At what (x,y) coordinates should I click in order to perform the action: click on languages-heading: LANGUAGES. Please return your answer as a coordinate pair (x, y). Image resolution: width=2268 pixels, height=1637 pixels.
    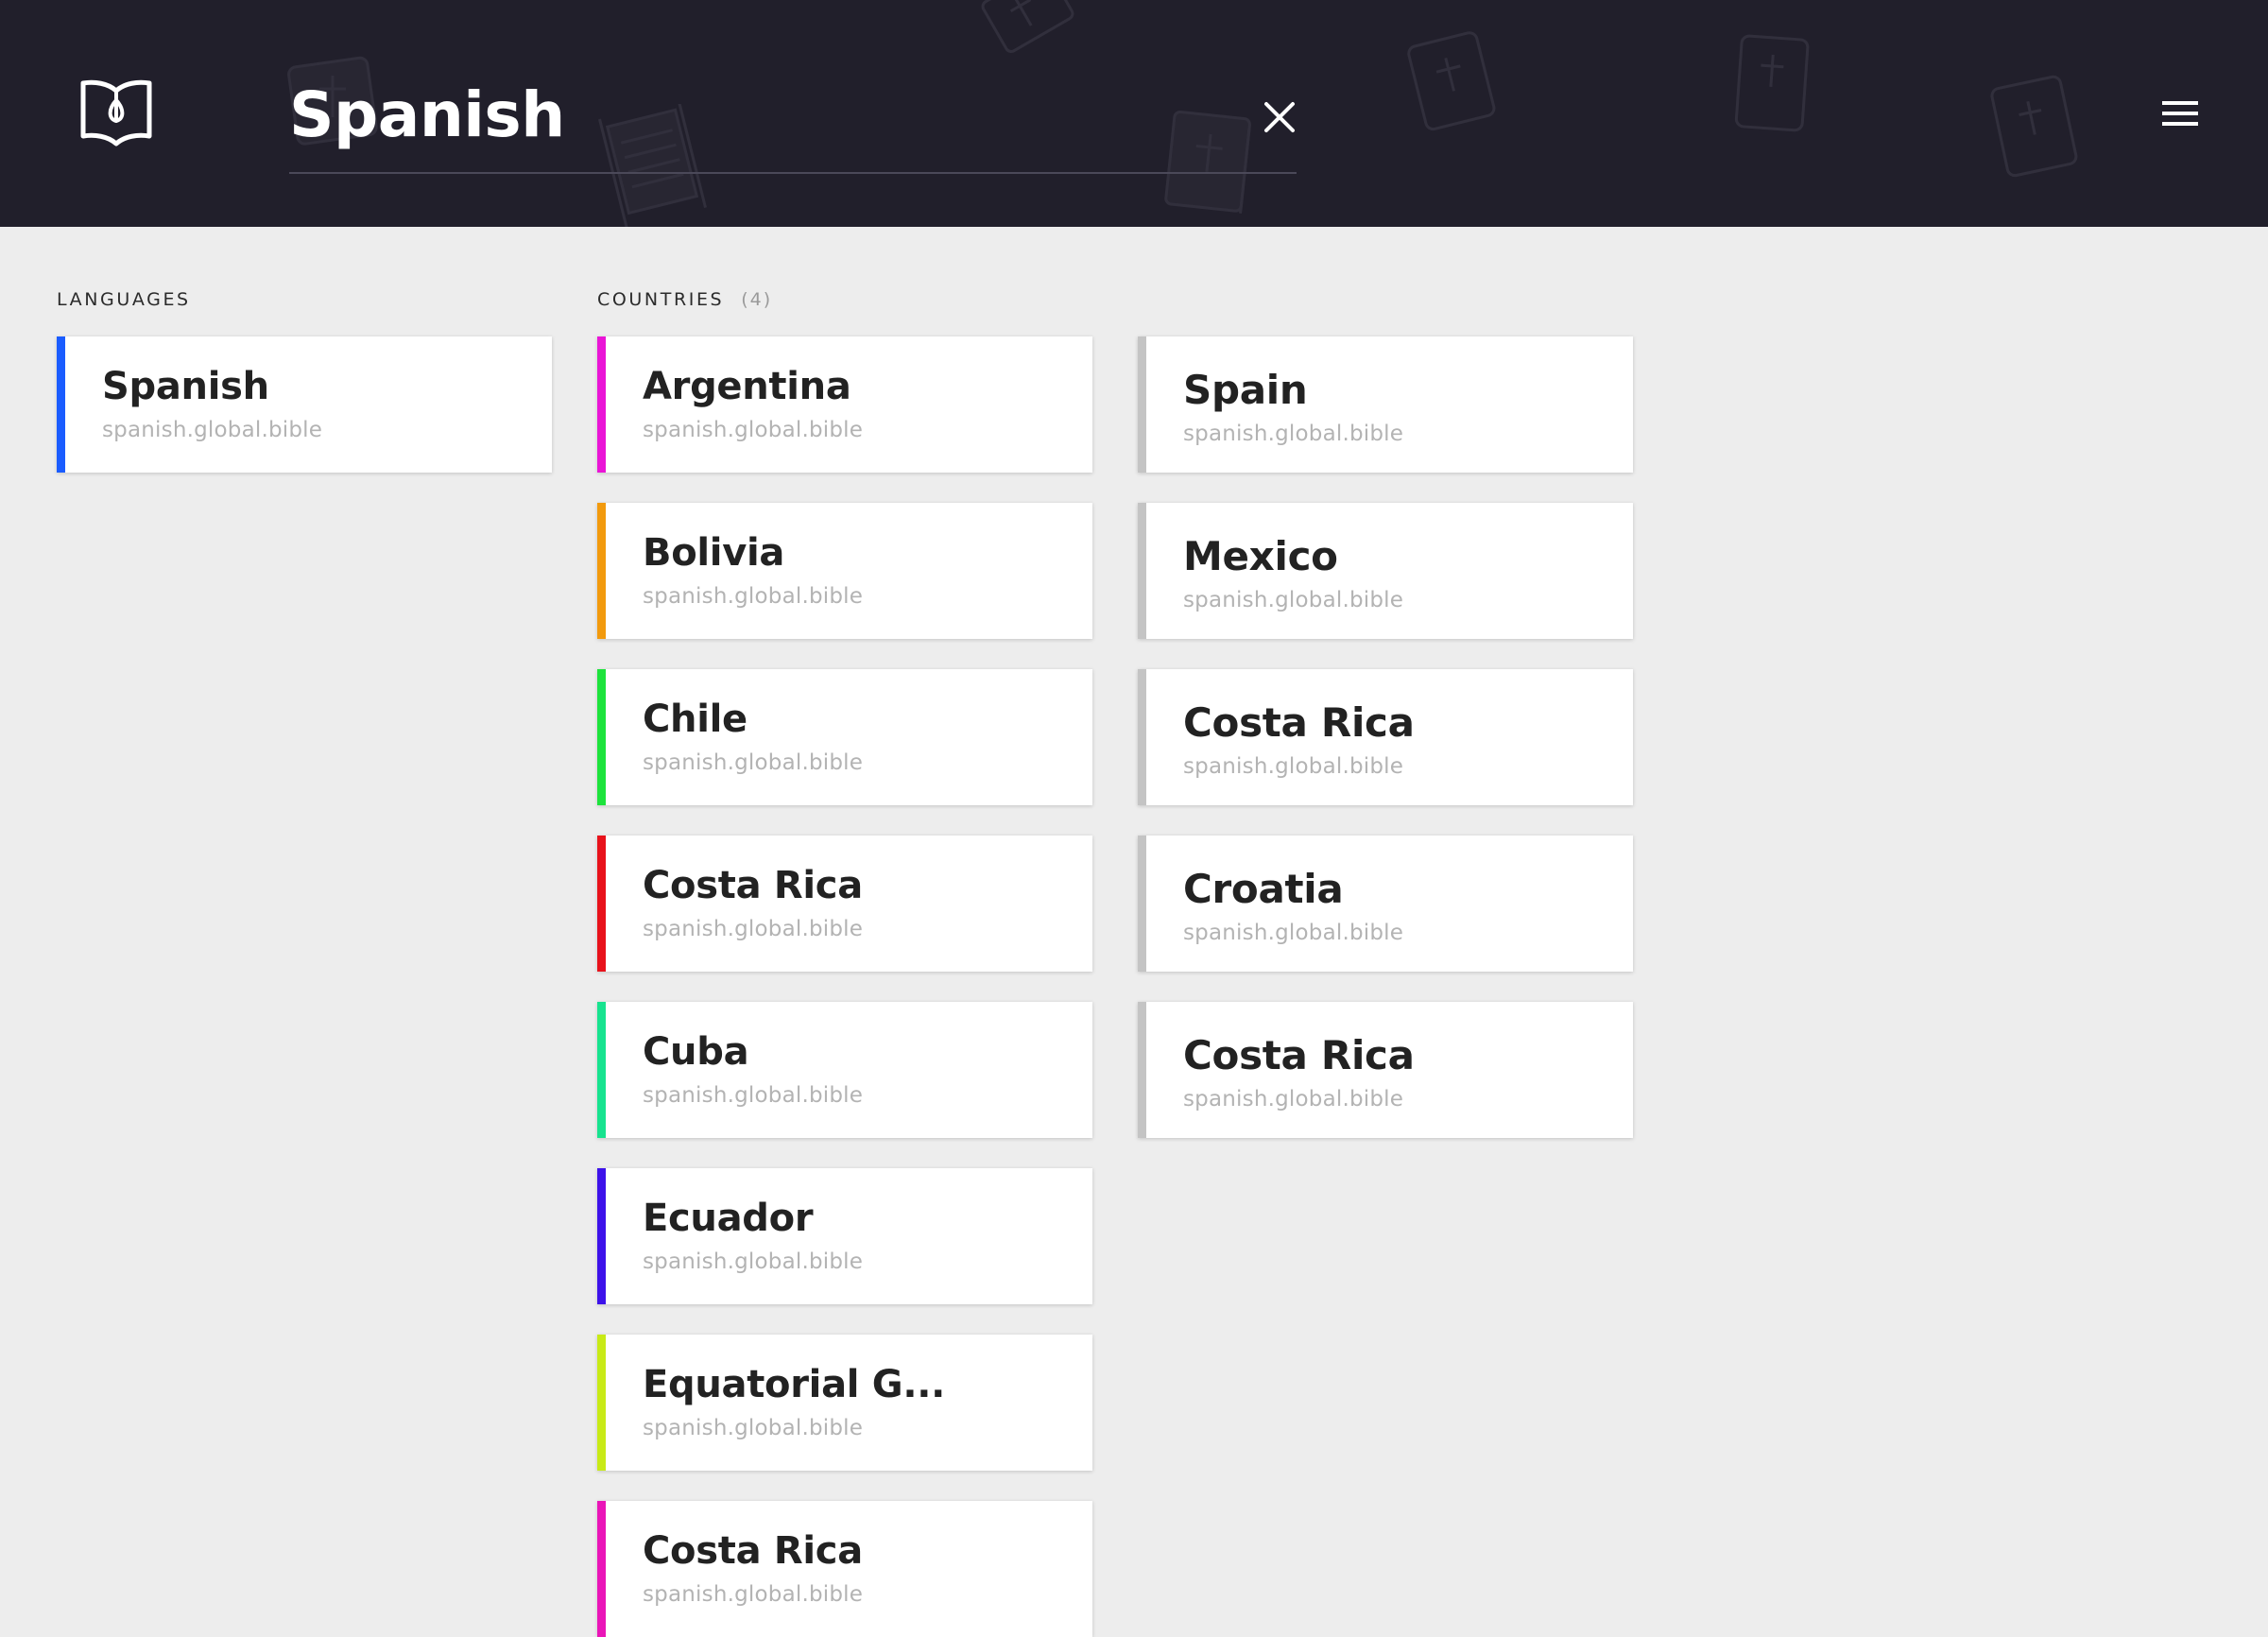
    Looking at the image, I should click on (124, 299).